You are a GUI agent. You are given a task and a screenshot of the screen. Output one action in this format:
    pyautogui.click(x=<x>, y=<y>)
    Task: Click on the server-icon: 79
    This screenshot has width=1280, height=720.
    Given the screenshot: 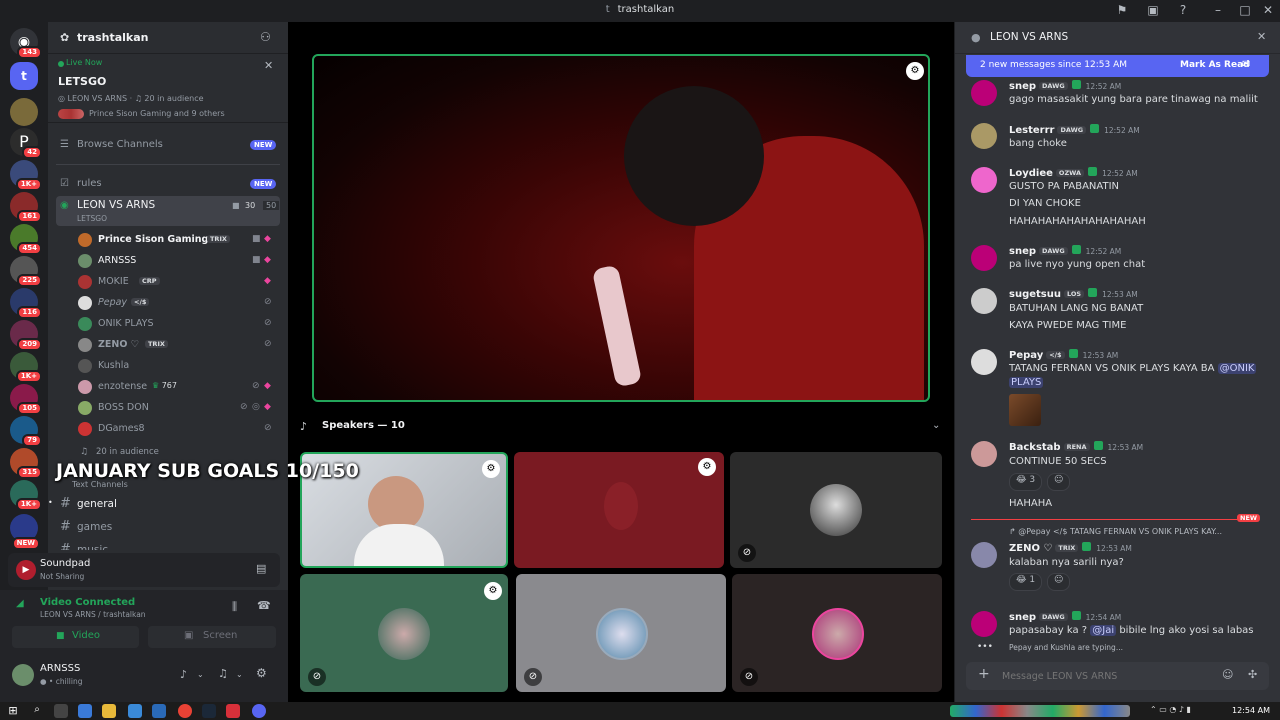 What is the action you would take?
    pyautogui.click(x=26, y=431)
    